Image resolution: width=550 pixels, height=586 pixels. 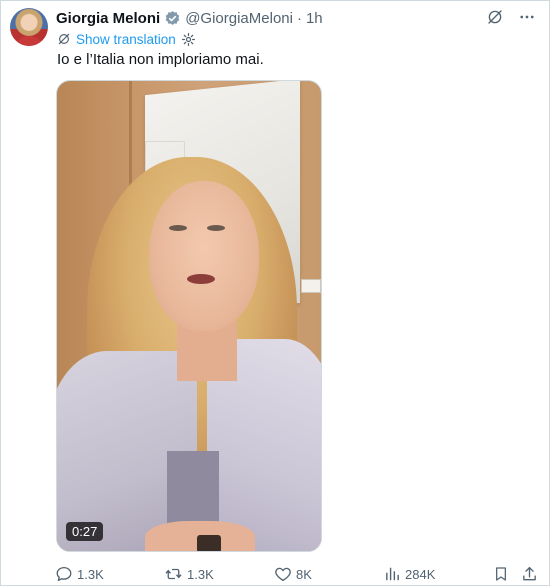 What do you see at coordinates (304, 574) in the screenshot?
I see `like-count: 8K` at bounding box center [304, 574].